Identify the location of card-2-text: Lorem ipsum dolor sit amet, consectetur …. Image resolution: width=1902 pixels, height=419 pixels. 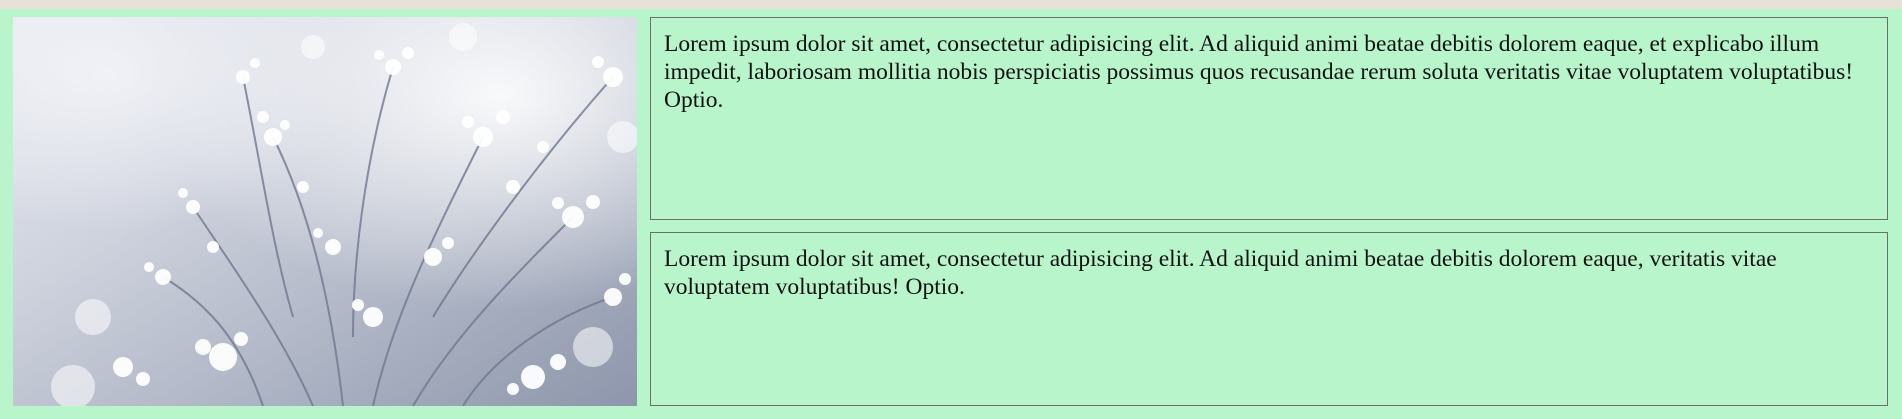
(1220, 273).